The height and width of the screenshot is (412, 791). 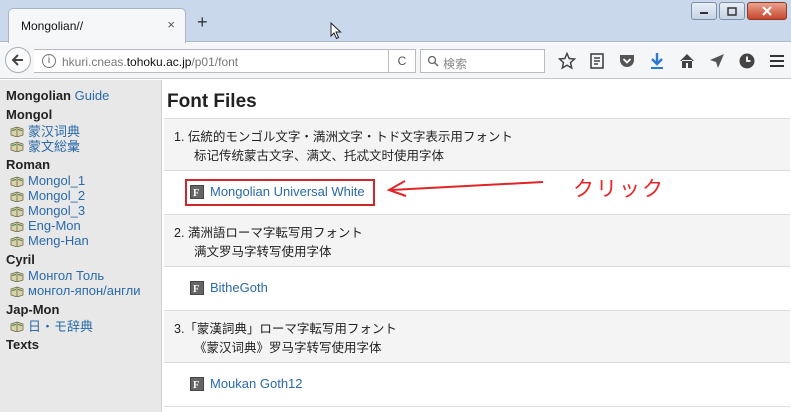 I want to click on search-box: 検索, so click(x=482, y=61).